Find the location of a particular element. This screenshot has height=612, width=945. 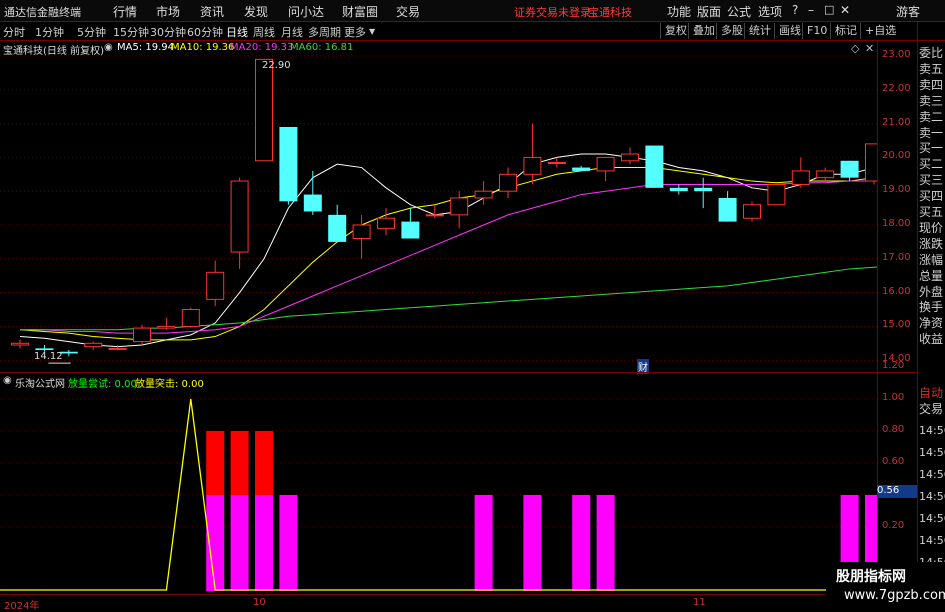

btn-f10: F10 is located at coordinates (816, 31).